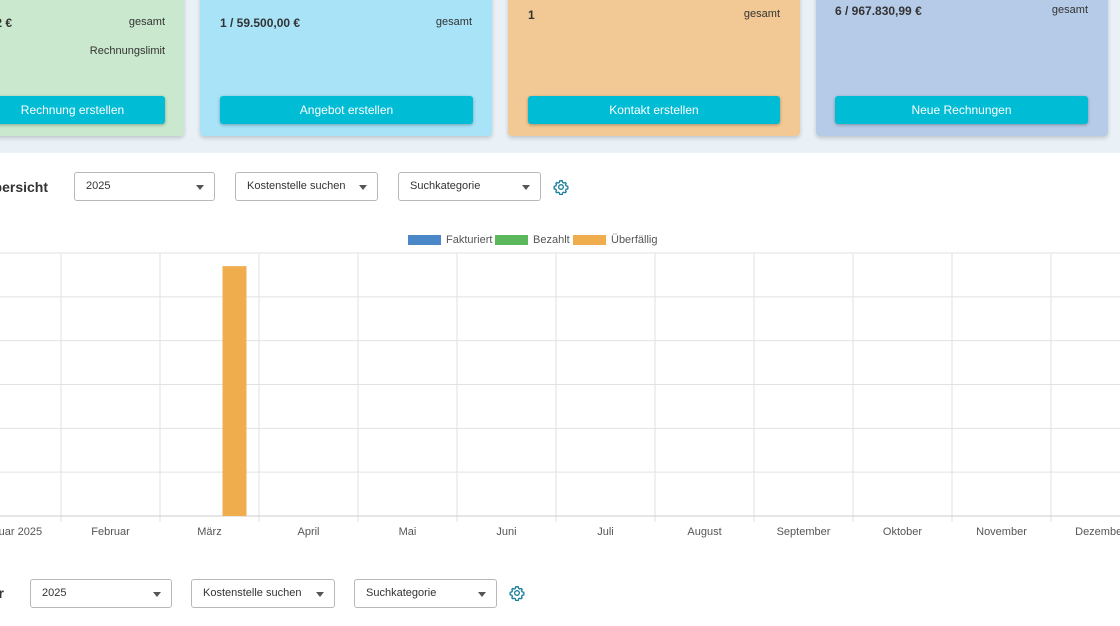 The image size is (1120, 626). I want to click on x-tick-label: April, so click(308, 532).